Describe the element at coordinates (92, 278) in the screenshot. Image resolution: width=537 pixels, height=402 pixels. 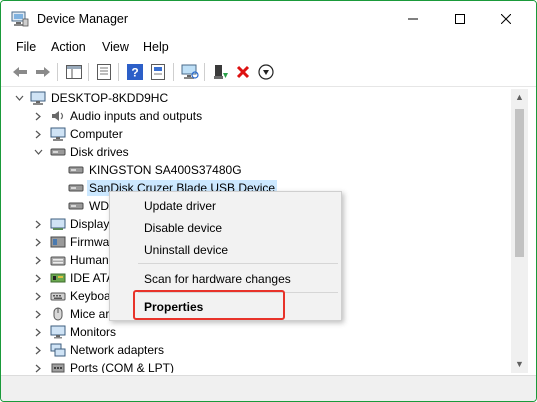
I see `tree-item-label: IDE ATA` at that location.